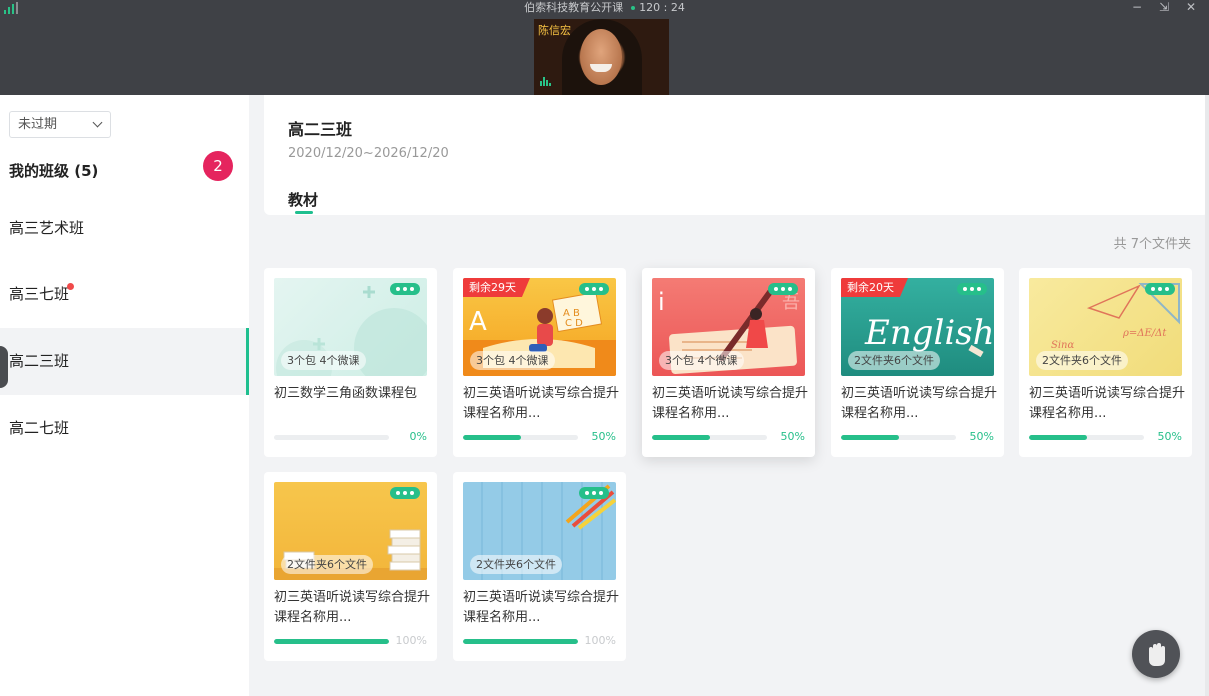 The image size is (1209, 696). What do you see at coordinates (791, 302) in the screenshot?
I see `svg-text: 吾` at bounding box center [791, 302].